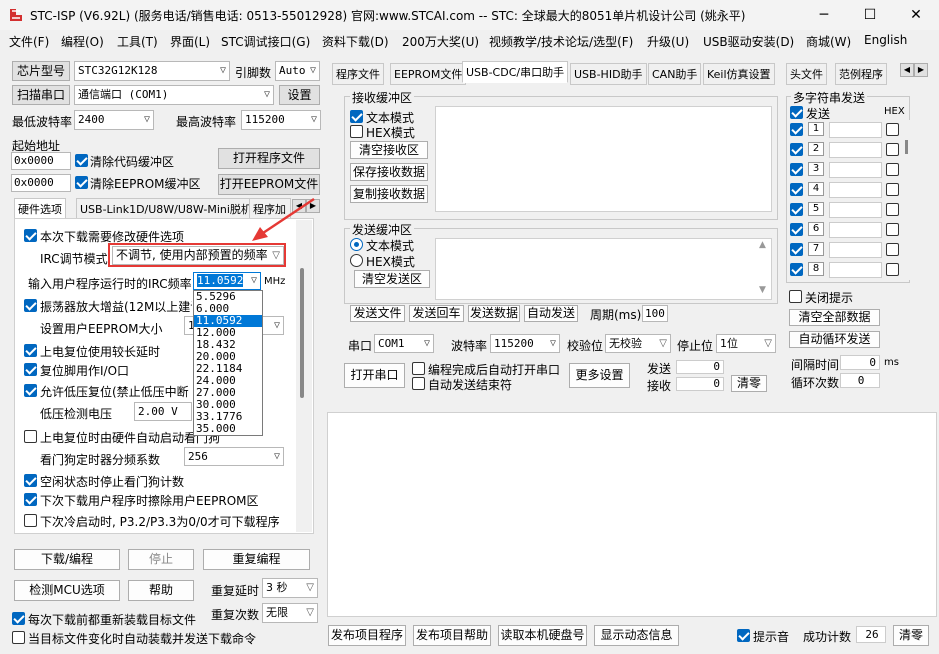  I want to click on wdt-hw-checkbox, so click(30, 436).